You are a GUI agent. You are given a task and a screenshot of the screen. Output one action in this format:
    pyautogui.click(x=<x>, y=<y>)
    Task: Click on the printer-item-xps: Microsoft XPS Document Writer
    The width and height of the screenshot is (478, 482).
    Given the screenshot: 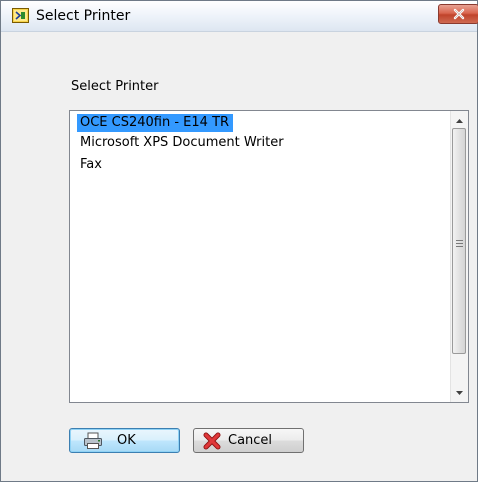 What is the action you would take?
    pyautogui.click(x=182, y=143)
    